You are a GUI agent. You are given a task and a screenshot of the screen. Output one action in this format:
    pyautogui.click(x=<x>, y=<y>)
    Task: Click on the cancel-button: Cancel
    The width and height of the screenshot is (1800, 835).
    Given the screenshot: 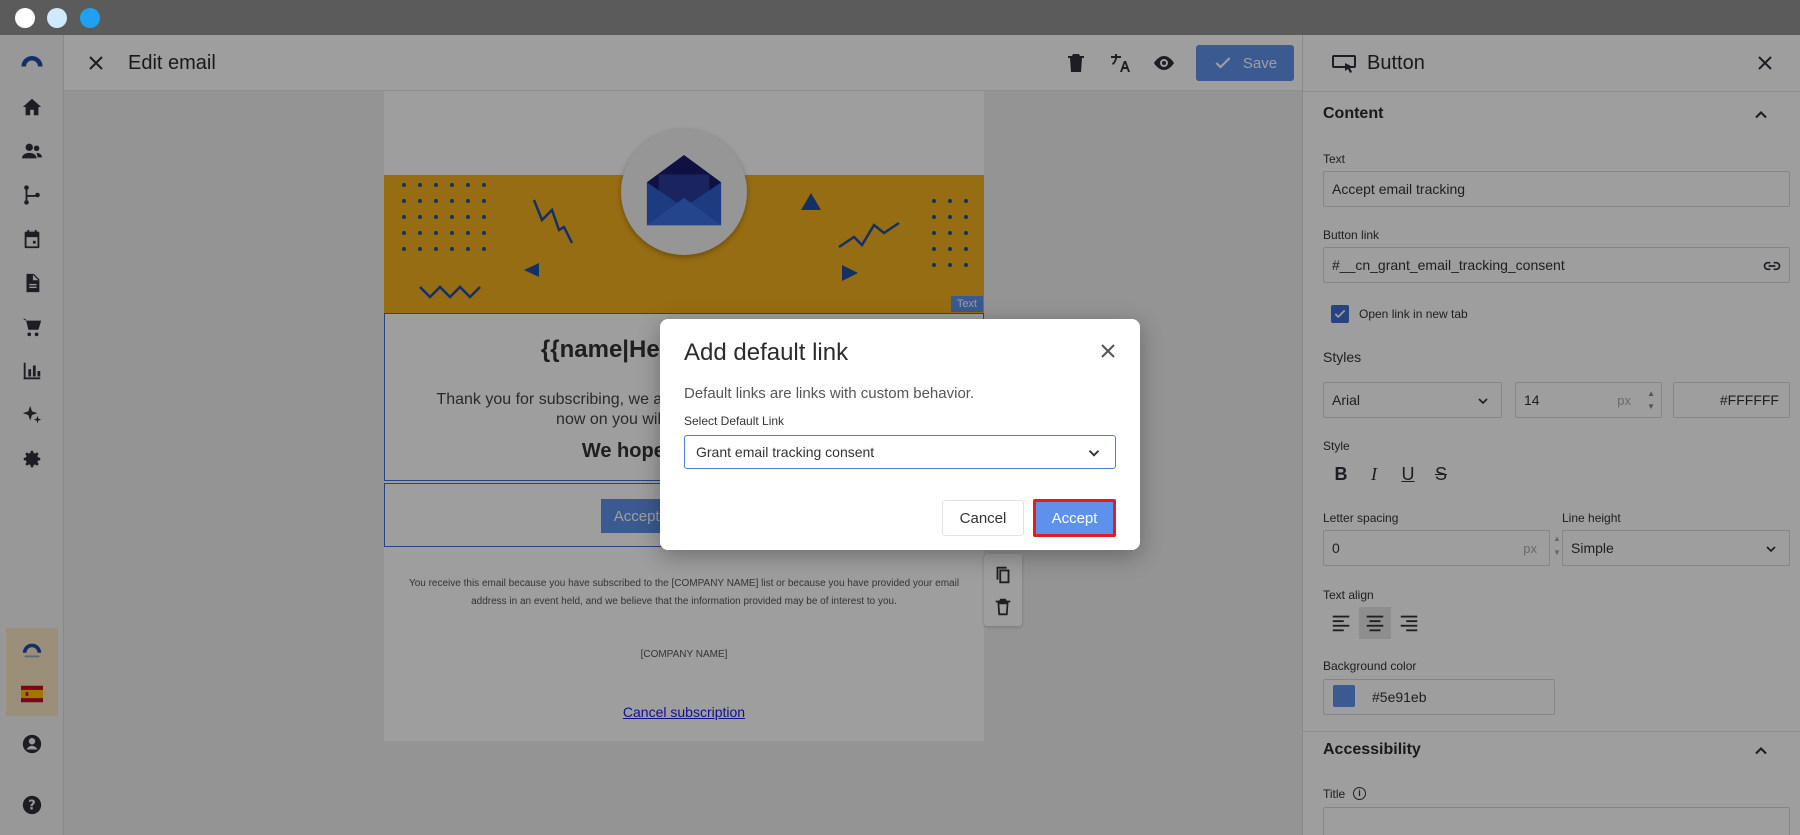 What is the action you would take?
    pyautogui.click(x=983, y=518)
    